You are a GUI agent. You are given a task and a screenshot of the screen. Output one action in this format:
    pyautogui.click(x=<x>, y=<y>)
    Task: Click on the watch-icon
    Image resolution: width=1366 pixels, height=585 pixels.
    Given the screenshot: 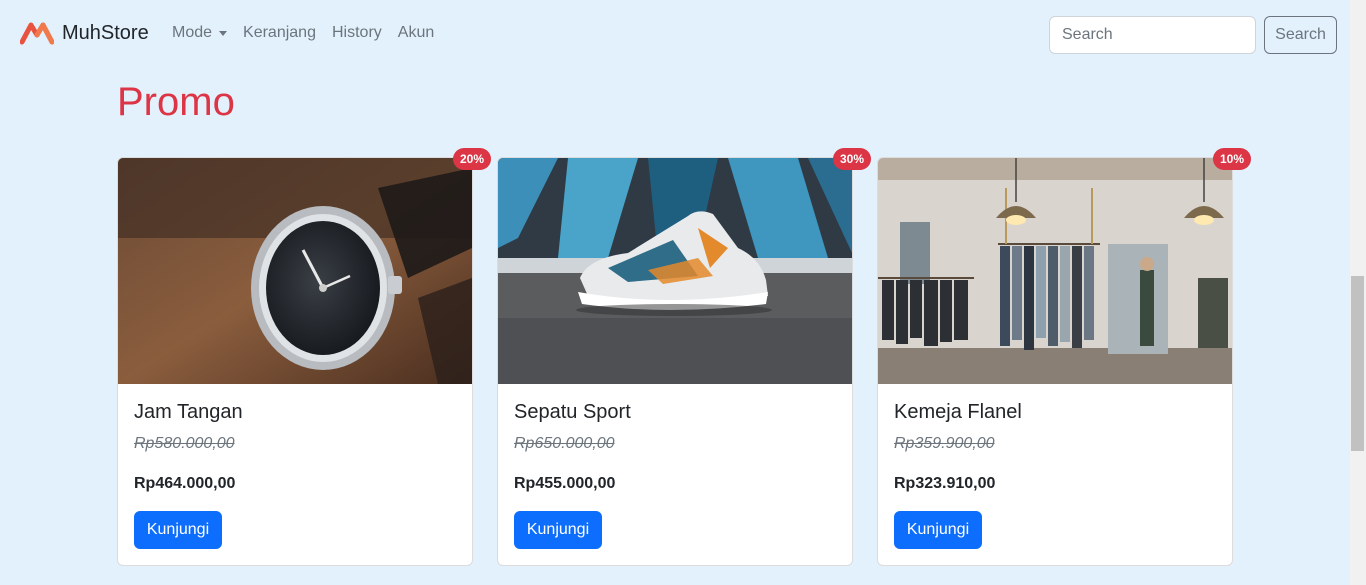 What is the action you would take?
    pyautogui.click(x=295, y=271)
    